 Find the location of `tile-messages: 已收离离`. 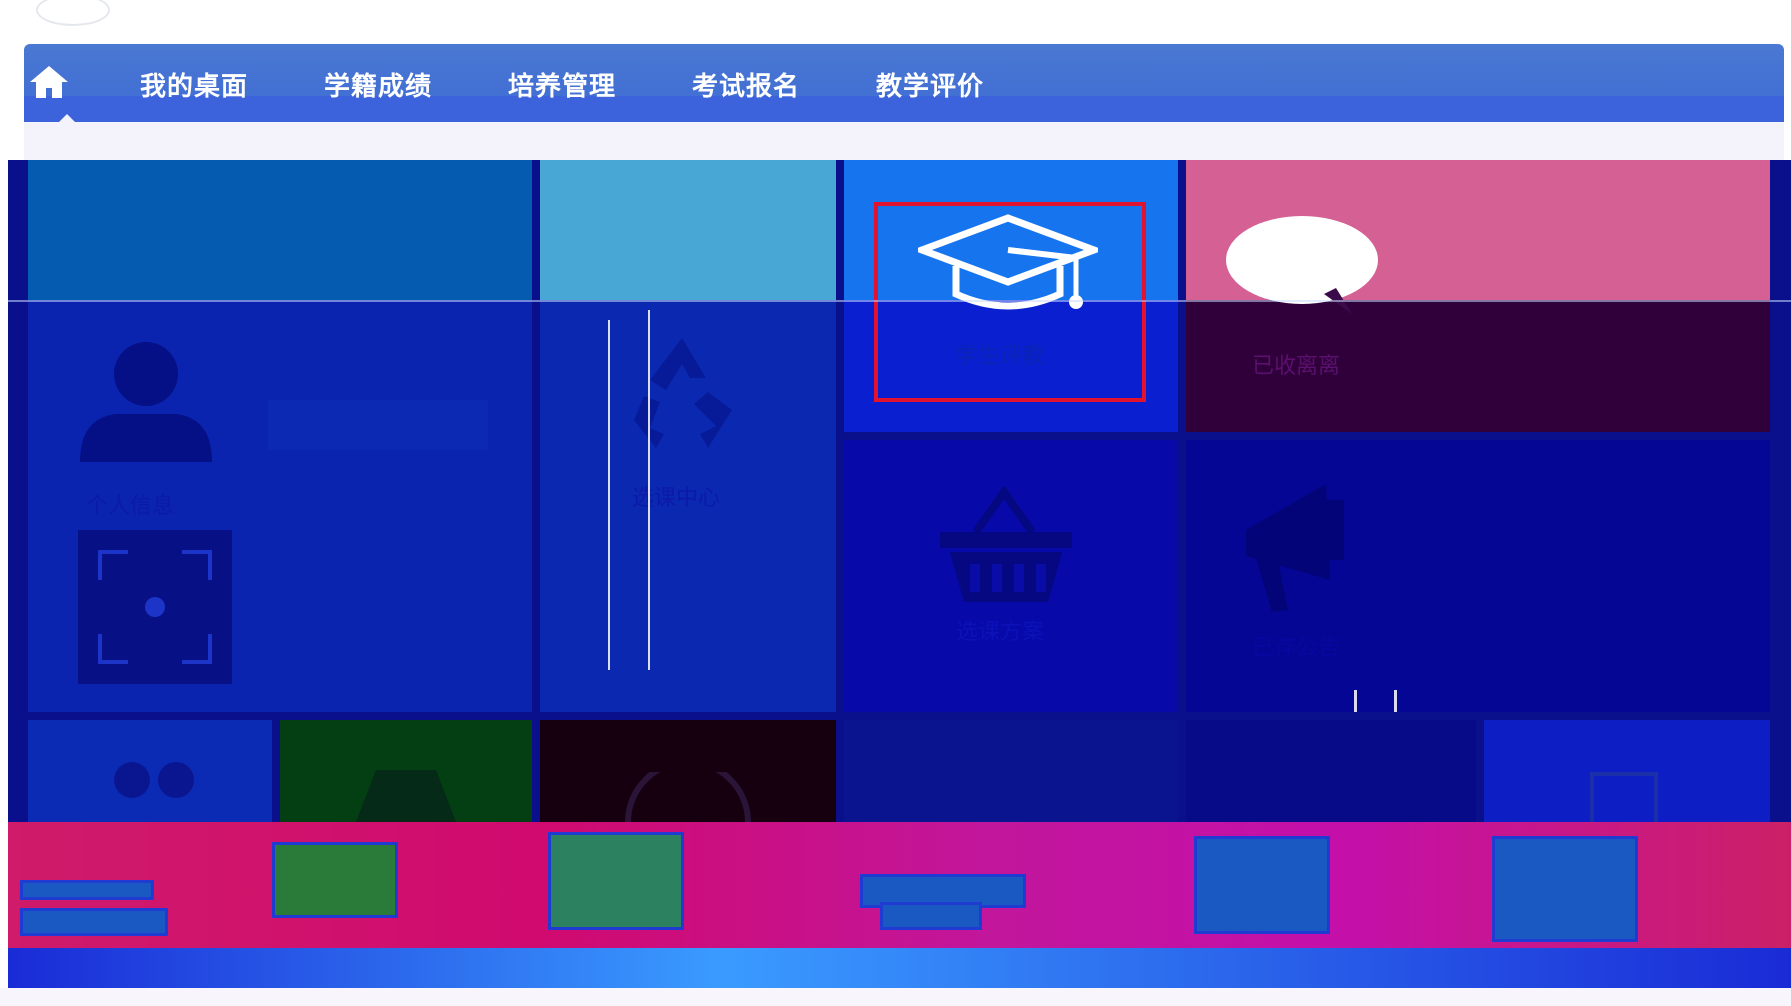

tile-messages: 已收离离 is located at coordinates (1478, 366).